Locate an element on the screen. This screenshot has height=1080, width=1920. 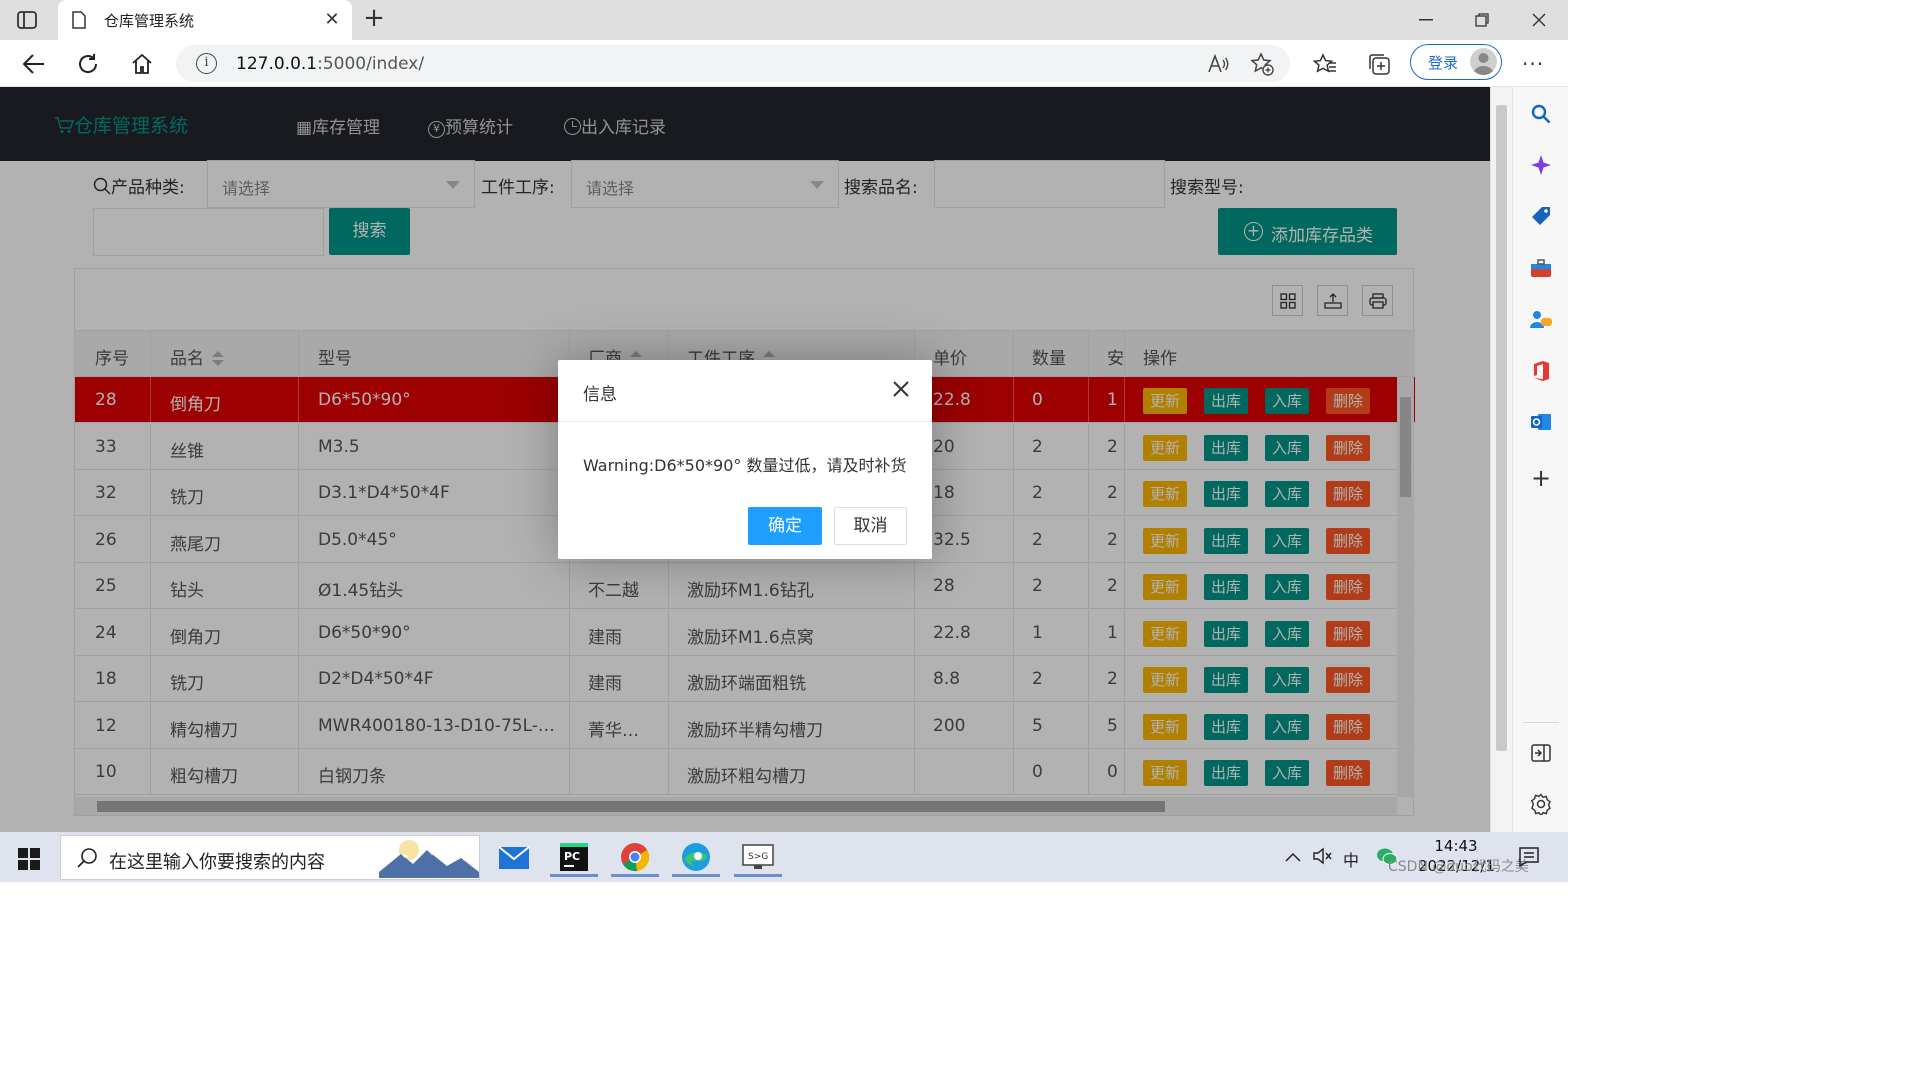
hide-sidebar-icon is located at coordinates (1541, 753).